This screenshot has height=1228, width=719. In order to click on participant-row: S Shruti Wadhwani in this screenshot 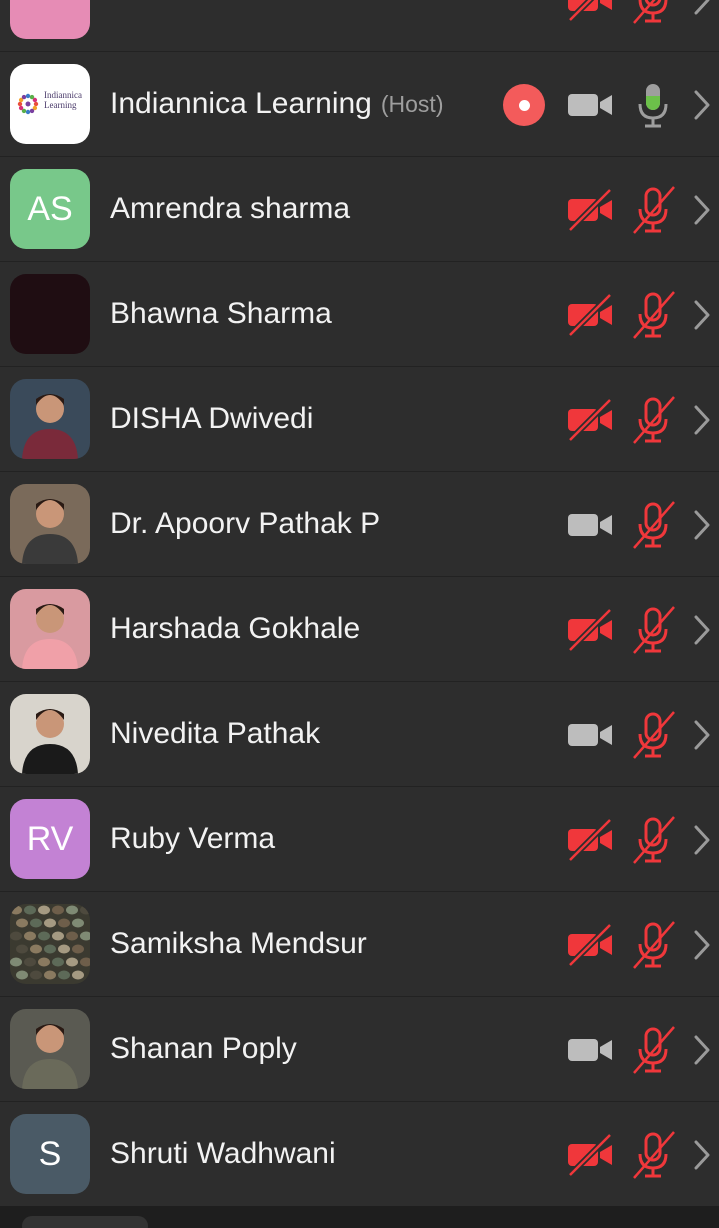, I will do `click(359, 1154)`.